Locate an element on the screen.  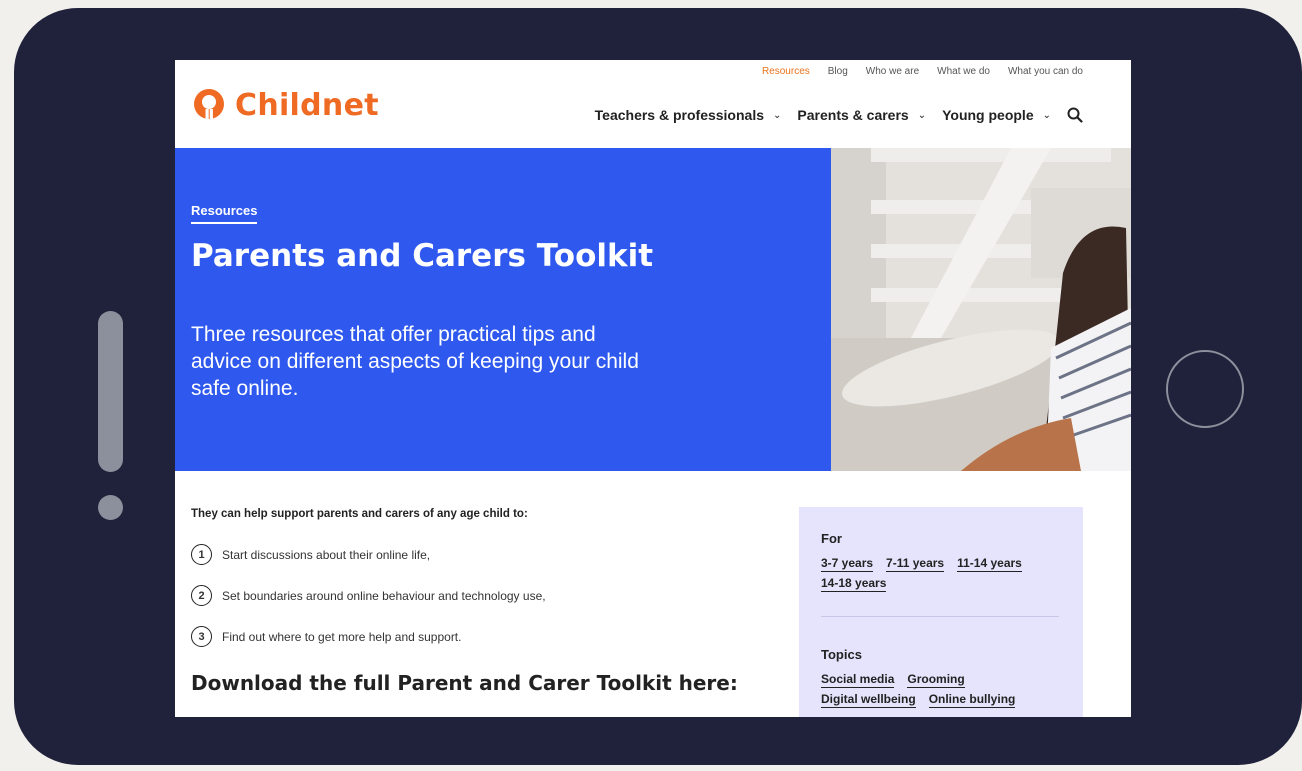
nav-teachers-professionals: Teachers & professionals ⌄ is located at coordinates (688, 115).